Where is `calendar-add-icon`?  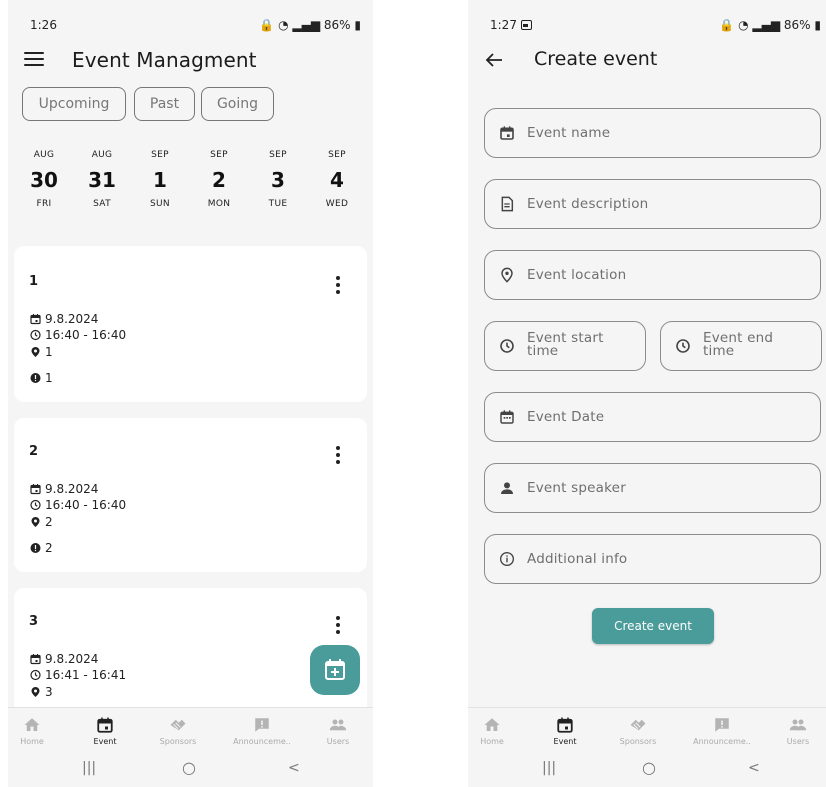 calendar-add-icon is located at coordinates (335, 669).